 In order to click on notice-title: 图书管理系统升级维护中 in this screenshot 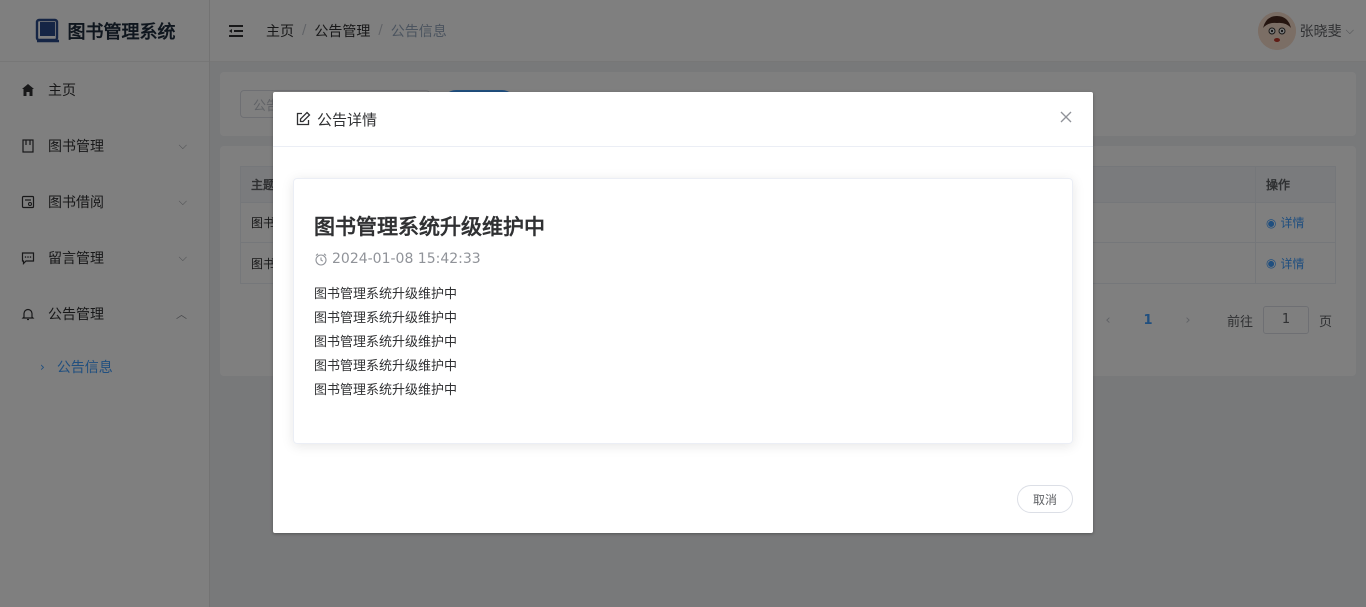, I will do `click(429, 227)`.